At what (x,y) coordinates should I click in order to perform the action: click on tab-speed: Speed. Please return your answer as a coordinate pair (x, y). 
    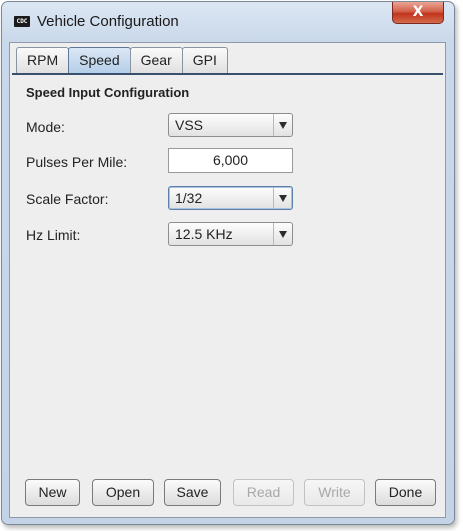
    Looking at the image, I should click on (99, 60).